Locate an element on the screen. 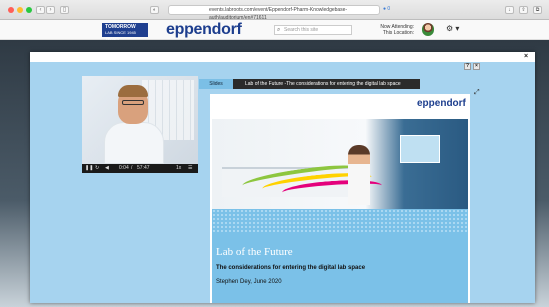 Image resolution: width=549 pixels, height=307 pixels. speaker-glasses is located at coordinates (133, 102).